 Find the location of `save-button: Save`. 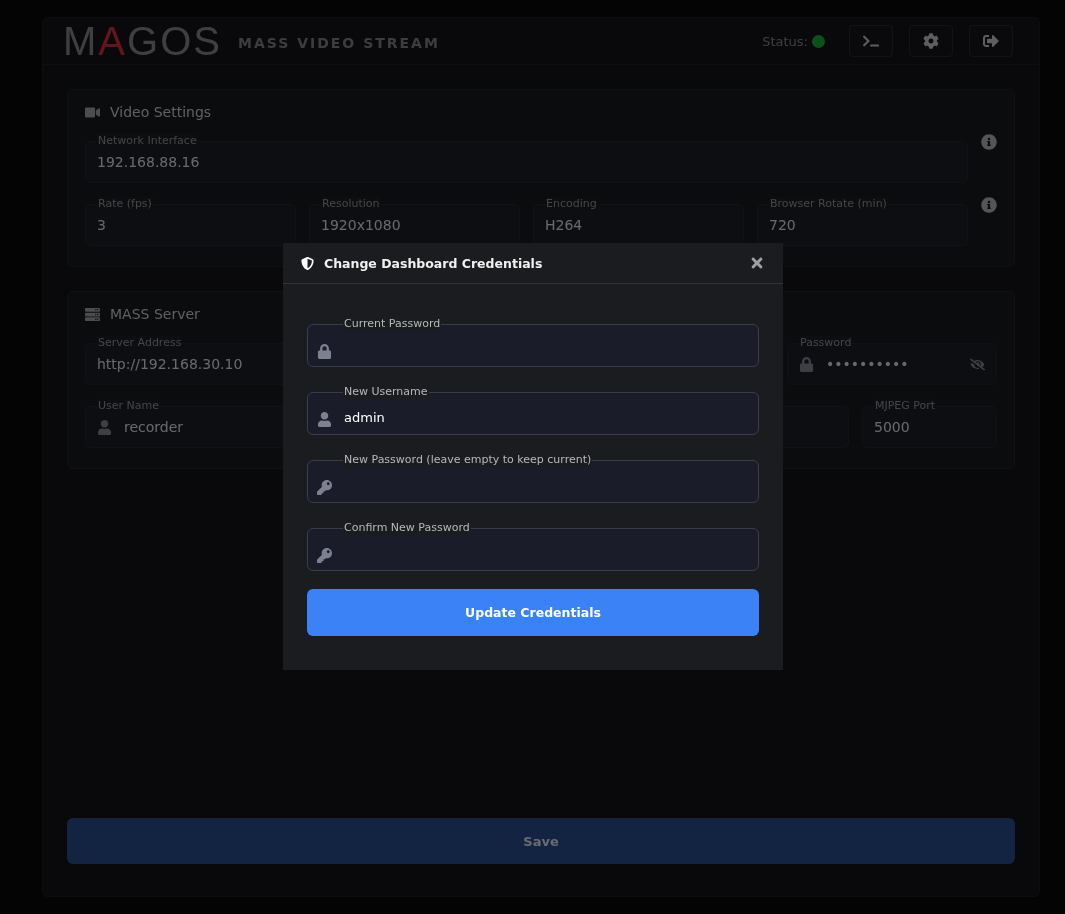

save-button: Save is located at coordinates (541, 841).